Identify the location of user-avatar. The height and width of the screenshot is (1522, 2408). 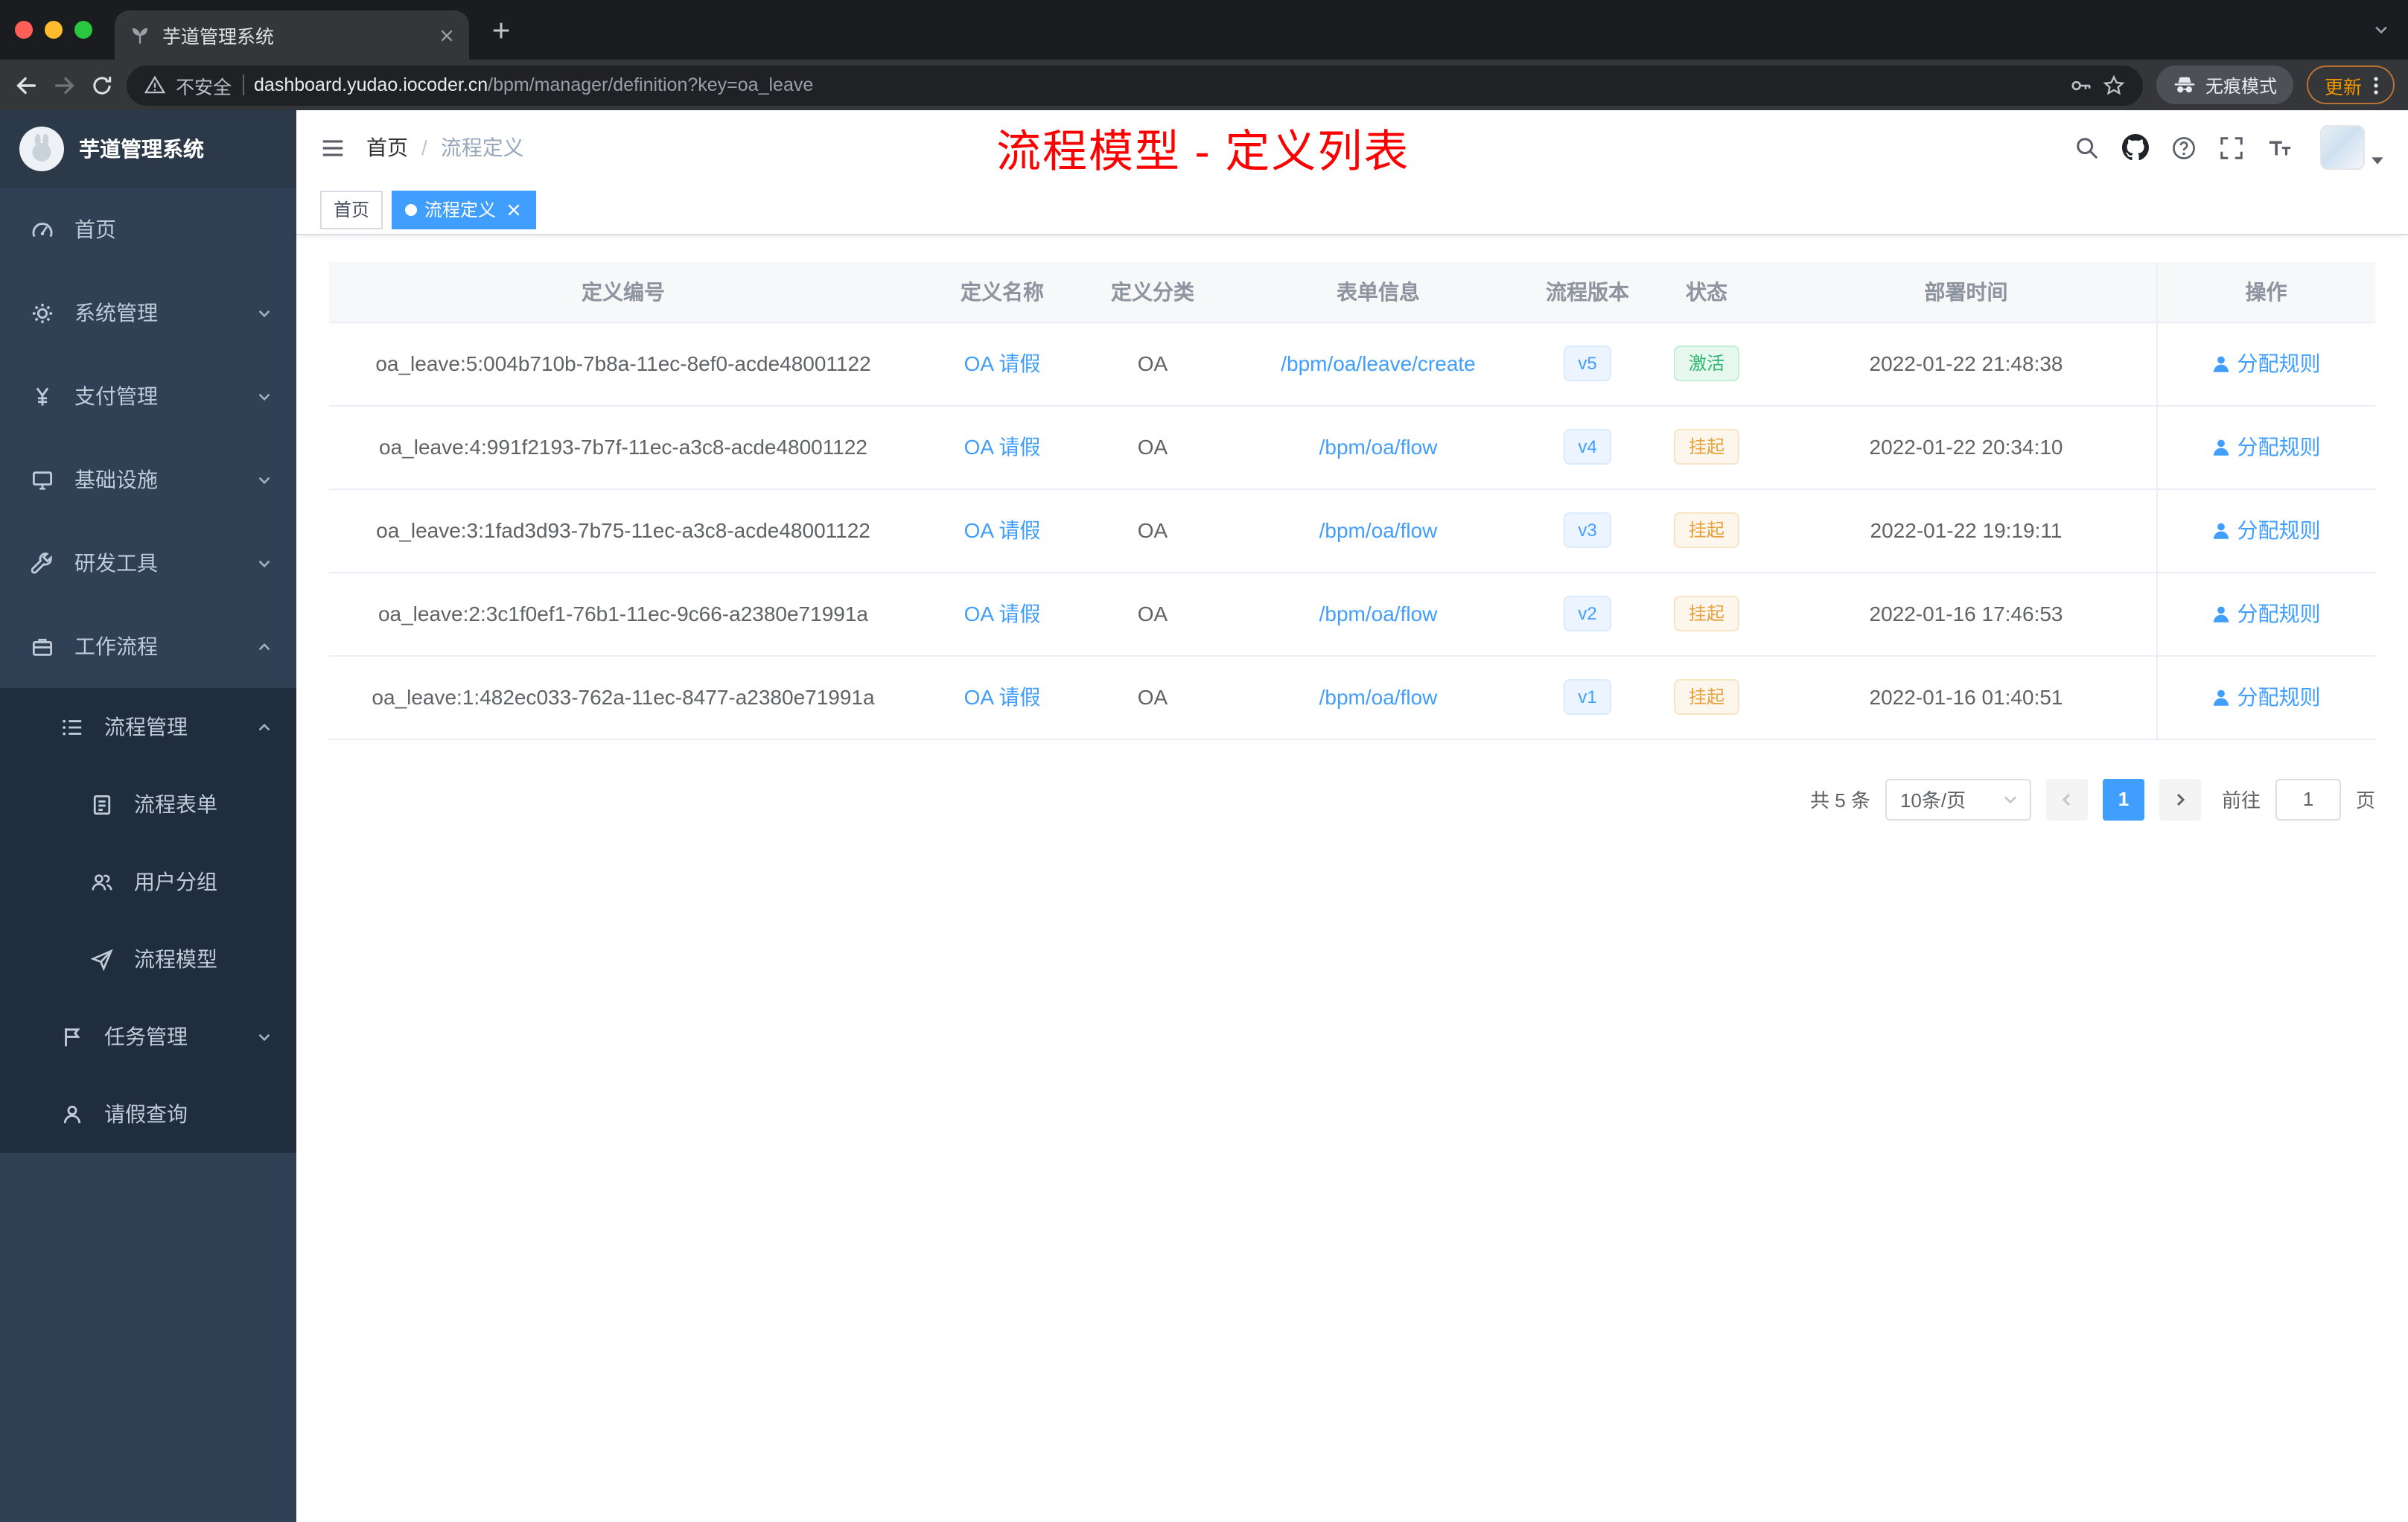
(2352, 147).